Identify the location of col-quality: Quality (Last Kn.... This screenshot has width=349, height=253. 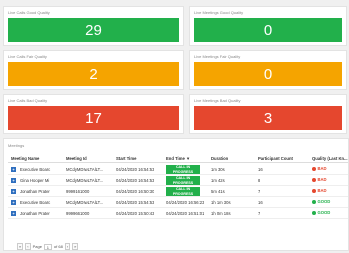
(330, 158).